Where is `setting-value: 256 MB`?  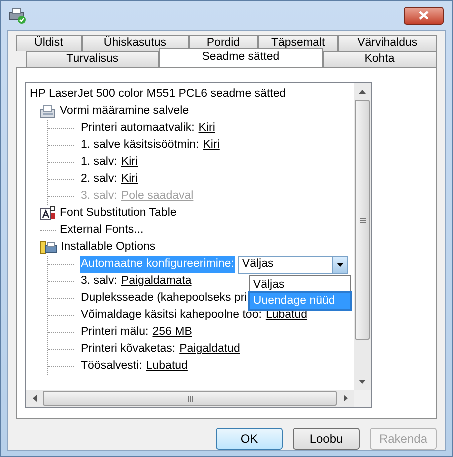
setting-value: 256 MB is located at coordinates (172, 333).